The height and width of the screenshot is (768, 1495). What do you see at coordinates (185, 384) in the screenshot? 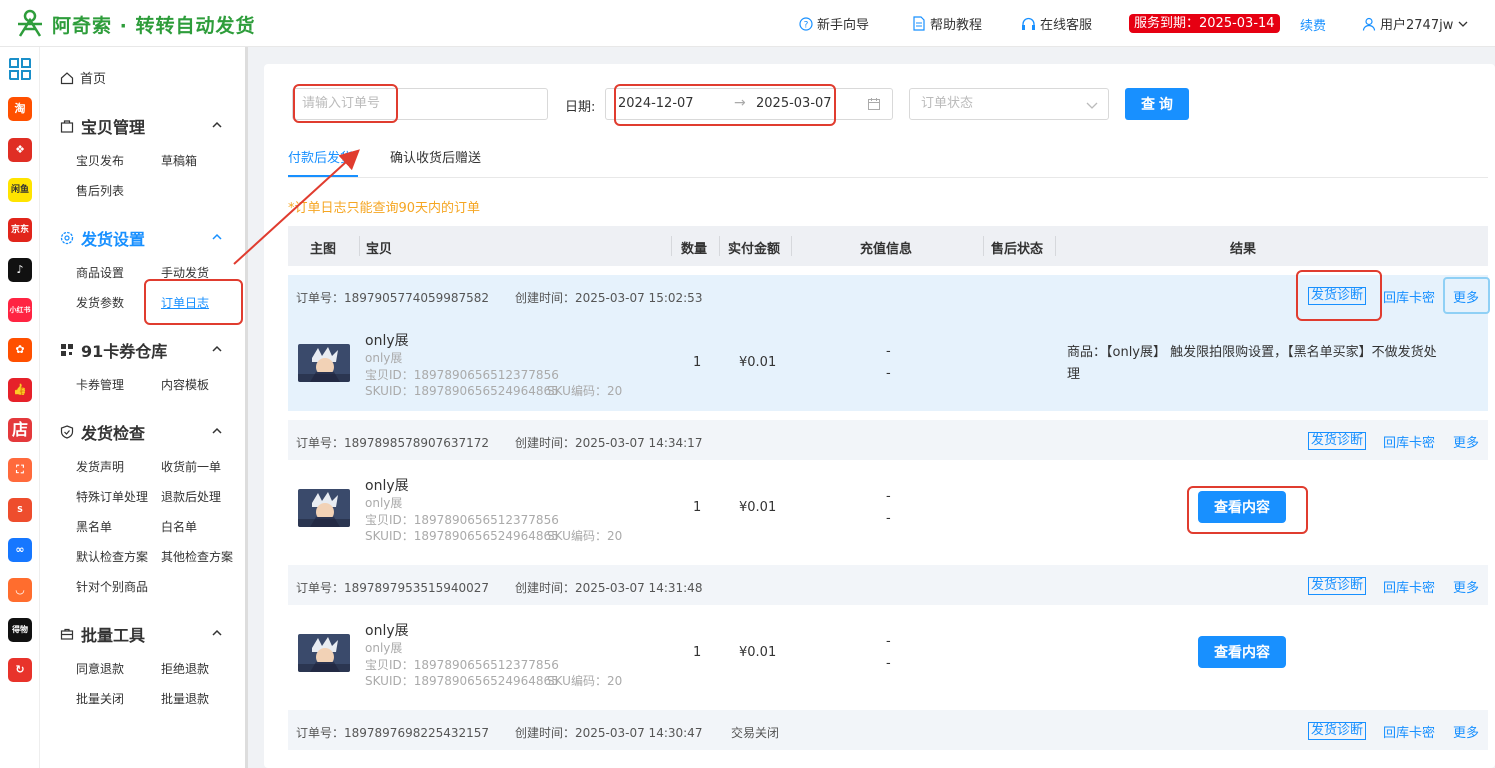
I see `sidebar-item-content-template: 内容模板` at bounding box center [185, 384].